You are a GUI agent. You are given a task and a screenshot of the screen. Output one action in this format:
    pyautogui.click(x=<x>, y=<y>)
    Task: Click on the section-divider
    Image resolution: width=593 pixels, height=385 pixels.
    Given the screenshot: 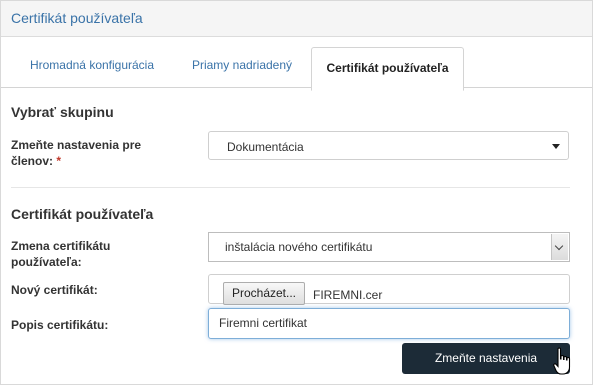 What is the action you would take?
    pyautogui.click(x=290, y=187)
    